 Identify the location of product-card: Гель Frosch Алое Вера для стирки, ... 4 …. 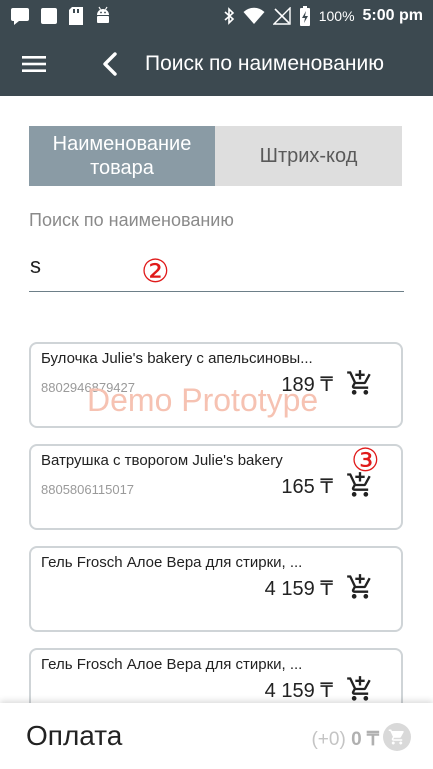
(216, 589).